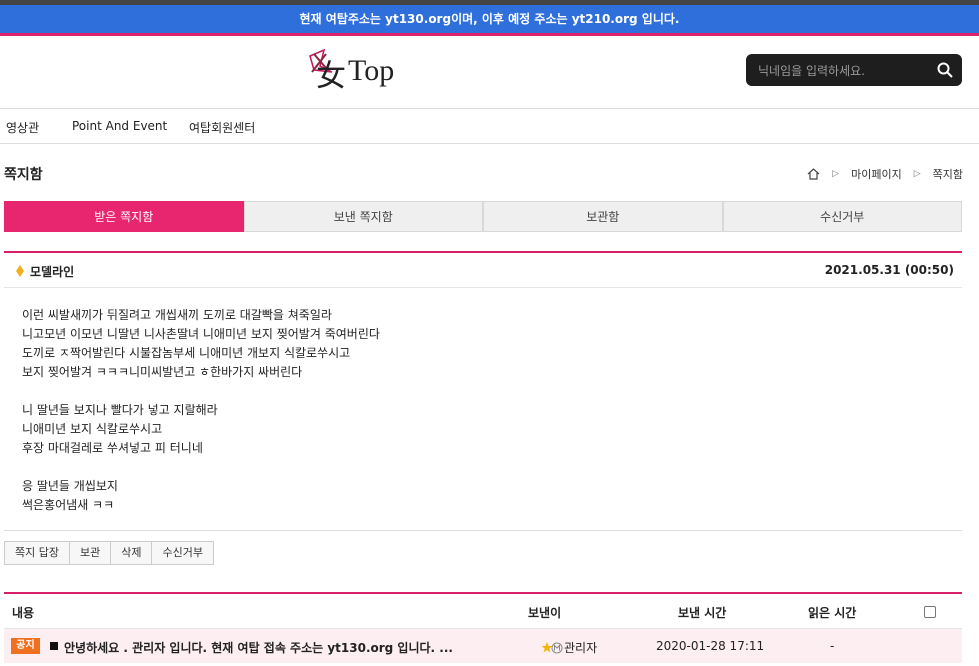 Image resolution: width=979 pixels, height=666 pixels. I want to click on breadcrumb: ▷ 마이페이지 ▷ 쪽지함, so click(885, 174).